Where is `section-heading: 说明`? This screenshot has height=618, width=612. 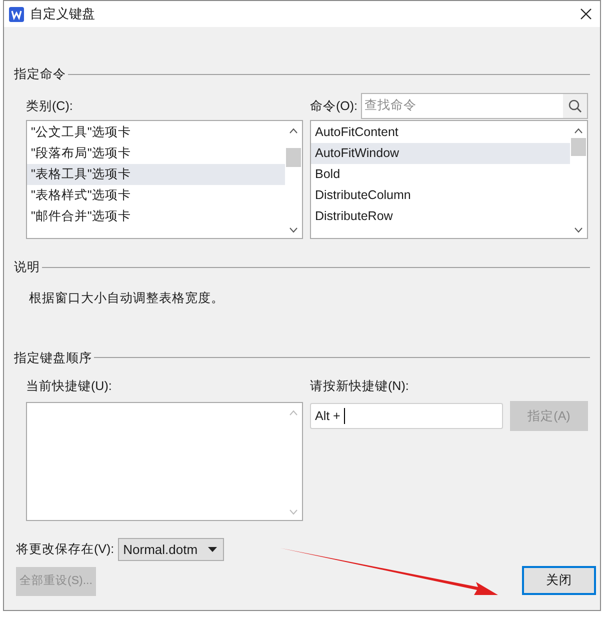 section-heading: 说明 is located at coordinates (27, 267).